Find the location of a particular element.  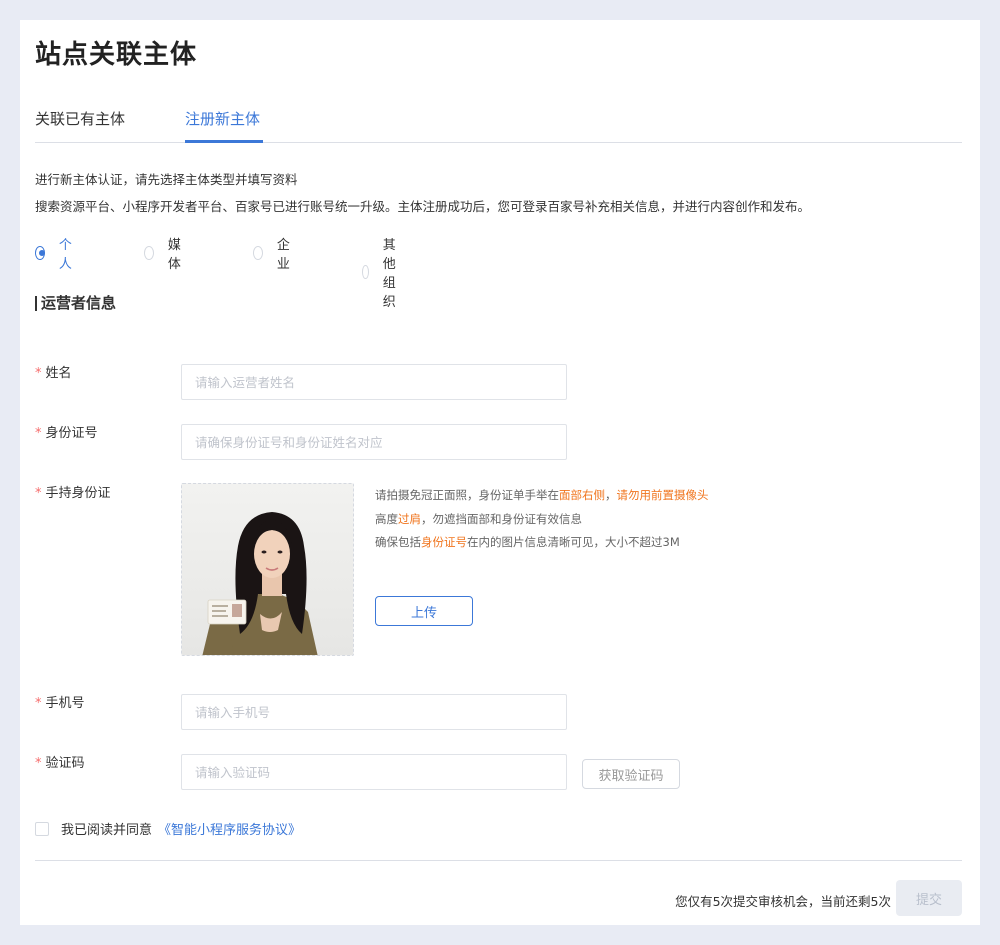

code-label: * 验证码 is located at coordinates (60, 761).